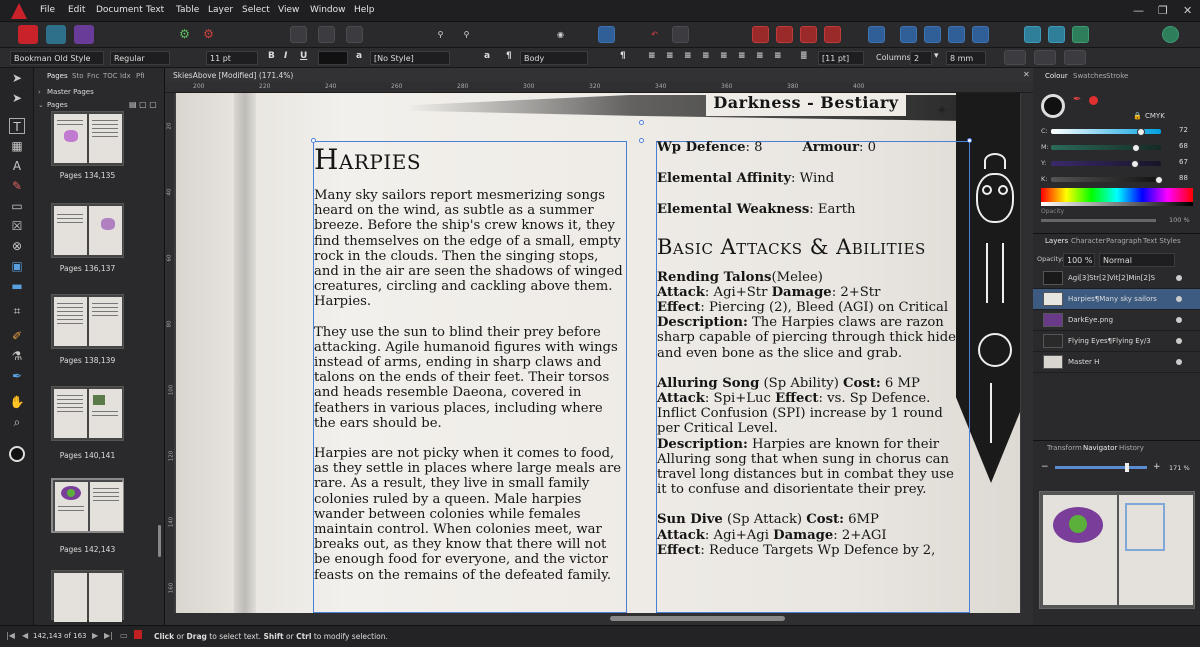 Image resolution: width=1200 pixels, height=647 pixels. I want to click on layer-row: Flying Eyes¶Flying Ey/3, so click(1116, 341).